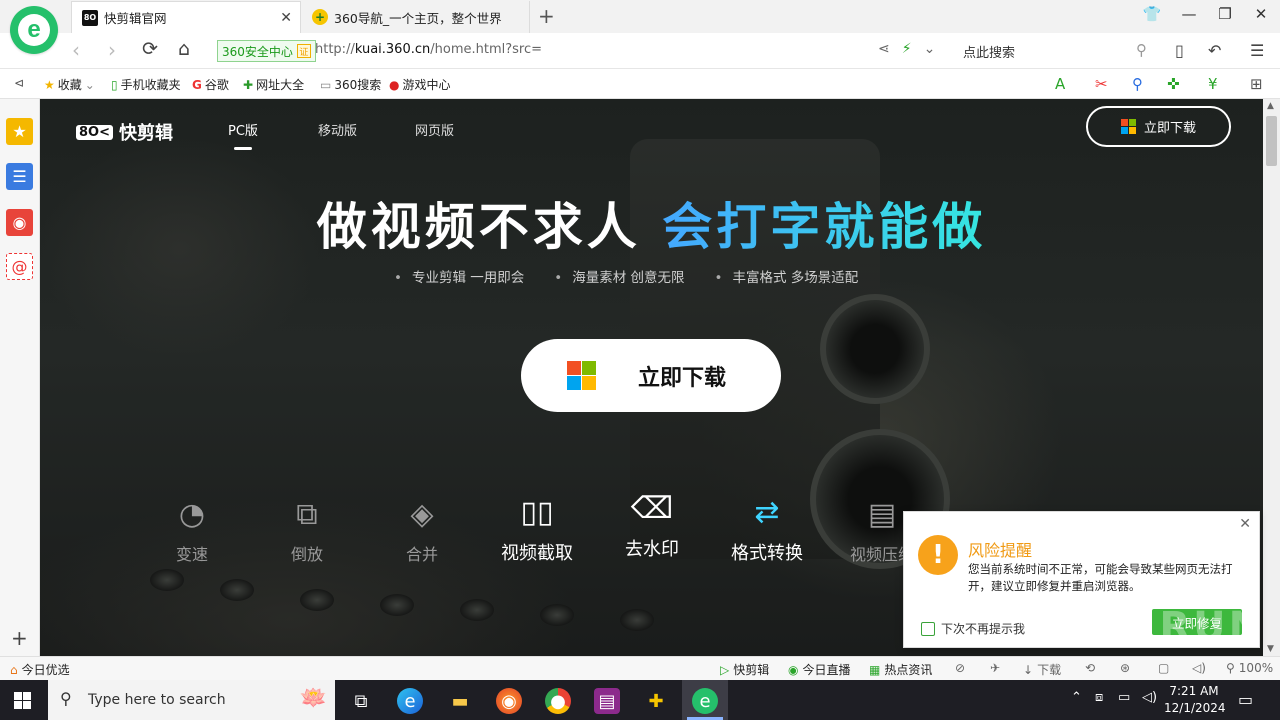 This screenshot has width=1280, height=720. What do you see at coordinates (1214, 50) in the screenshot?
I see `undo-icon: ↶` at bounding box center [1214, 50].